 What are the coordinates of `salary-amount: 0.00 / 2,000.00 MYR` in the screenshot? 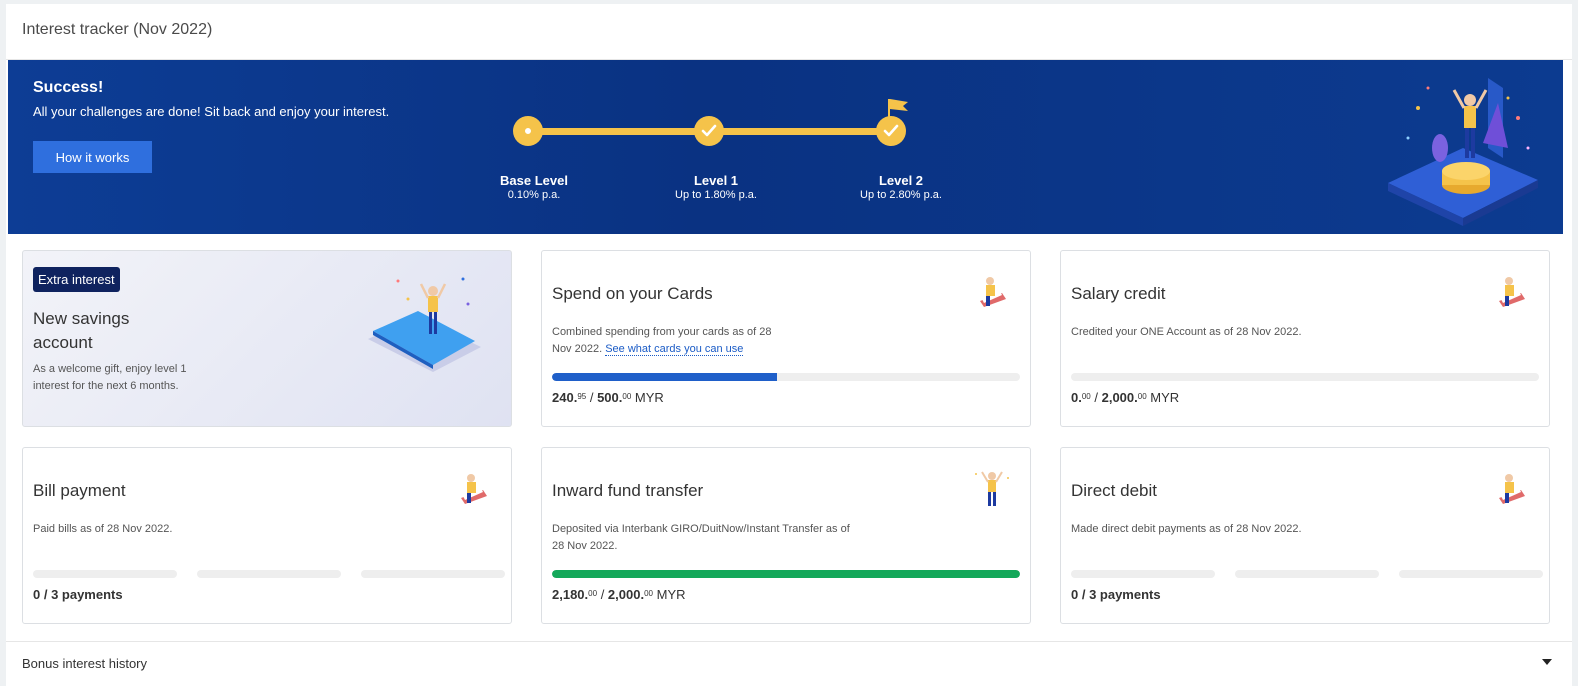 It's located at (1125, 397).